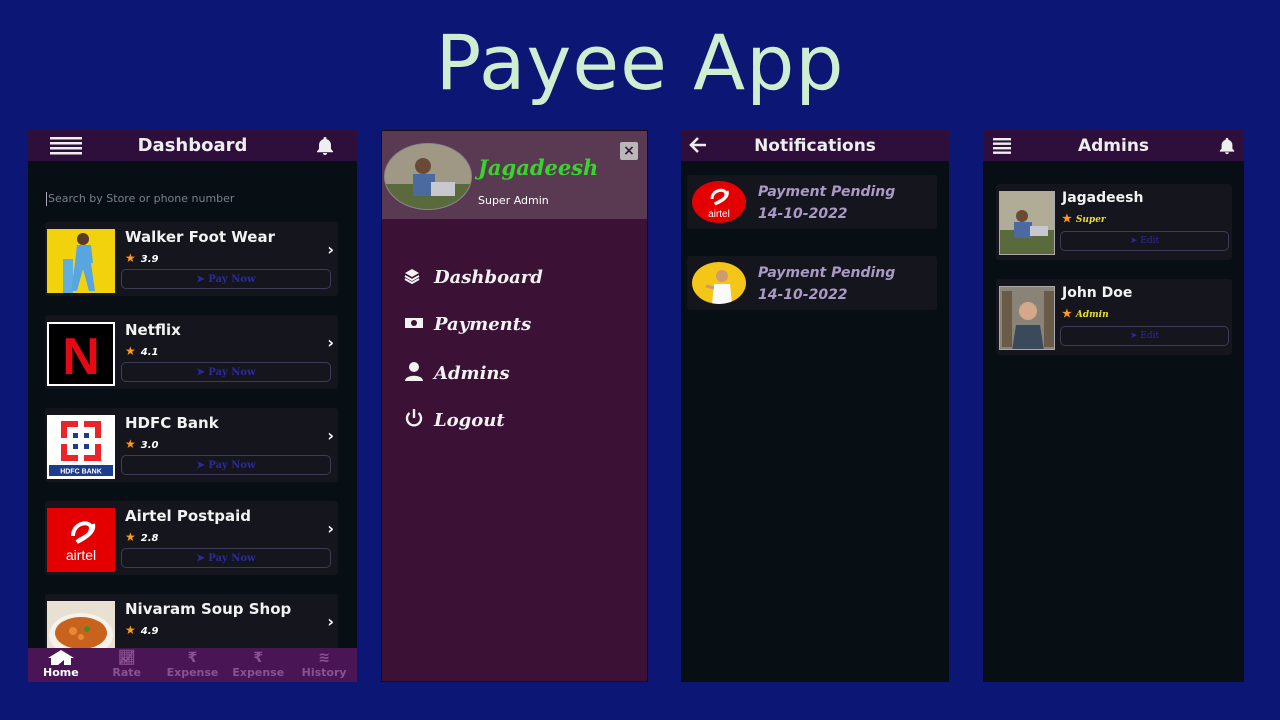  I want to click on notification-item: airtel Payment Pending 14-10-2022, so click(812, 202).